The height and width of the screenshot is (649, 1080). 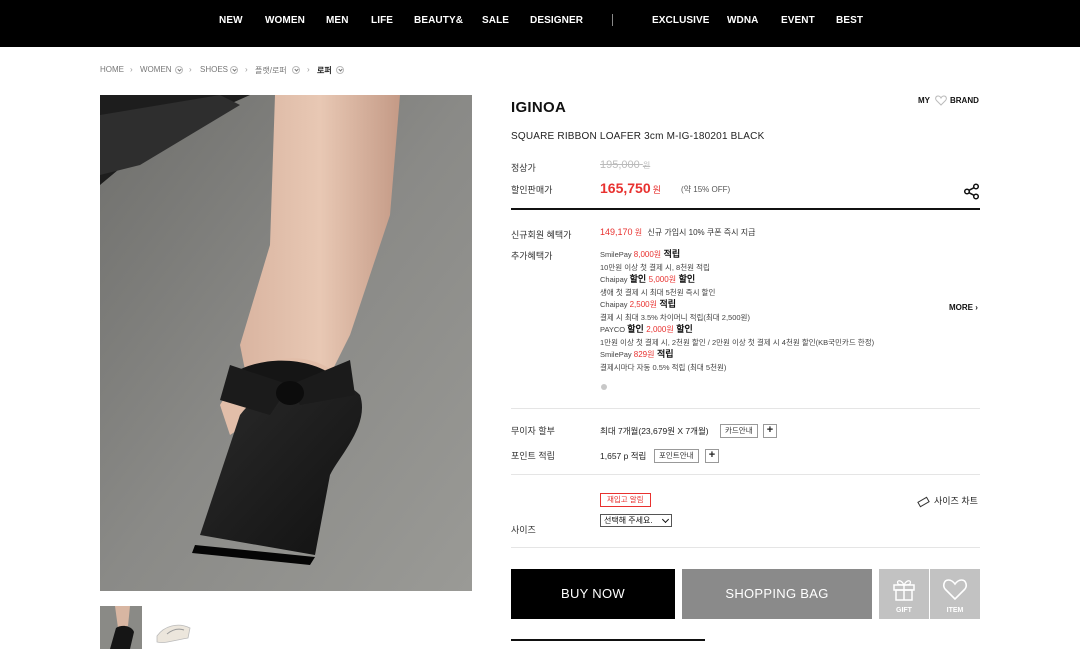 I want to click on chevron-right-icon: ›, so click(x=976, y=307).